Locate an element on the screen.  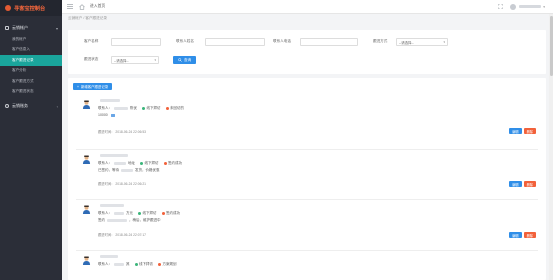
customer-name-label: 客户名称 is located at coordinates (91, 41).